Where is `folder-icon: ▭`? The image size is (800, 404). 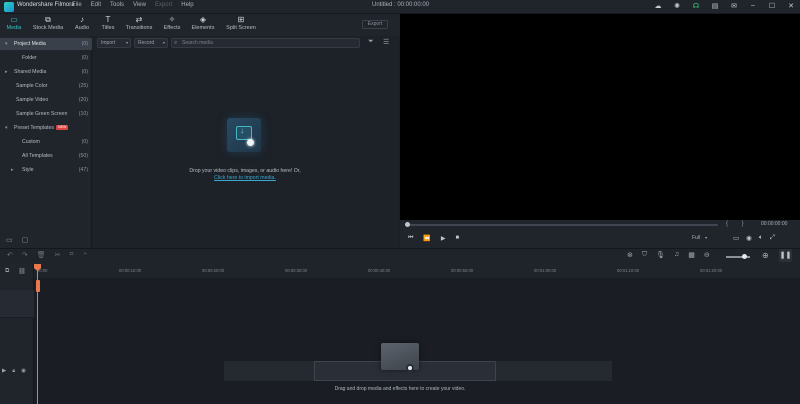
folder-icon: ▭ is located at coordinates (14, 19).